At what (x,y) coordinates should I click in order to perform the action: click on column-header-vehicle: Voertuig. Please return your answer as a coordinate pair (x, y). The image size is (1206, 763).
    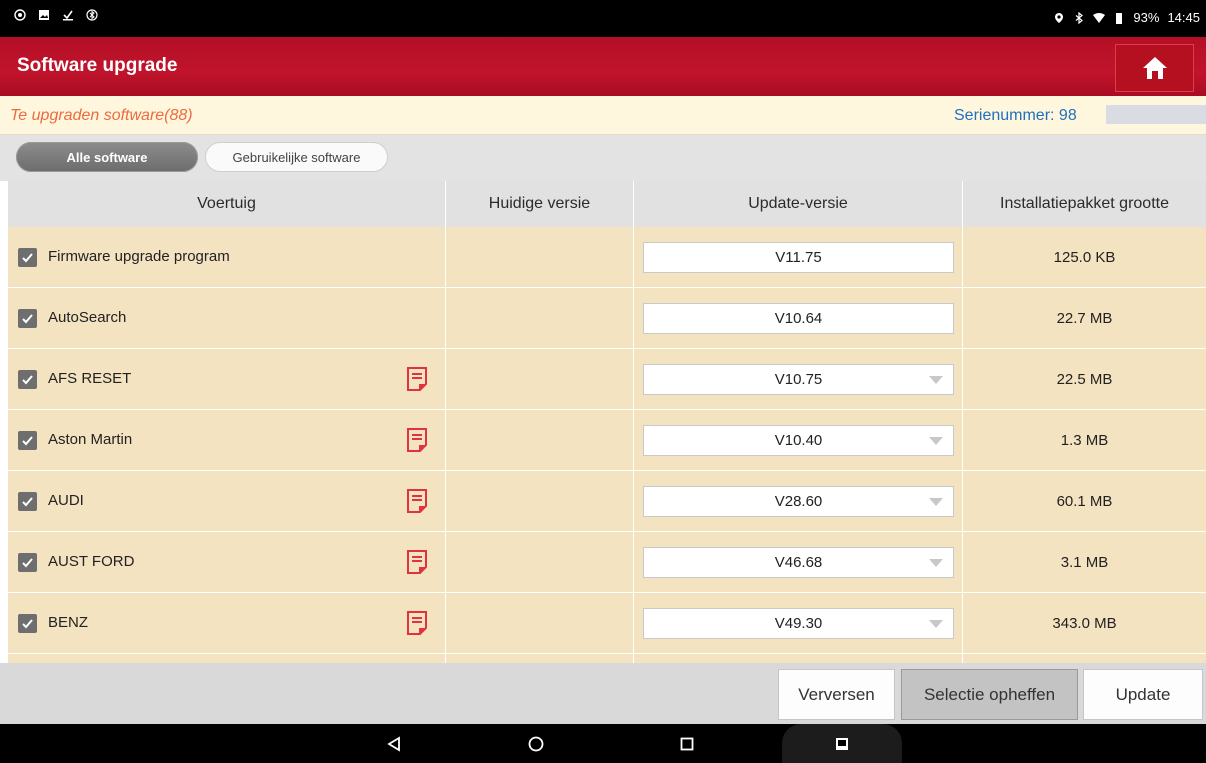
    Looking at the image, I should click on (227, 204).